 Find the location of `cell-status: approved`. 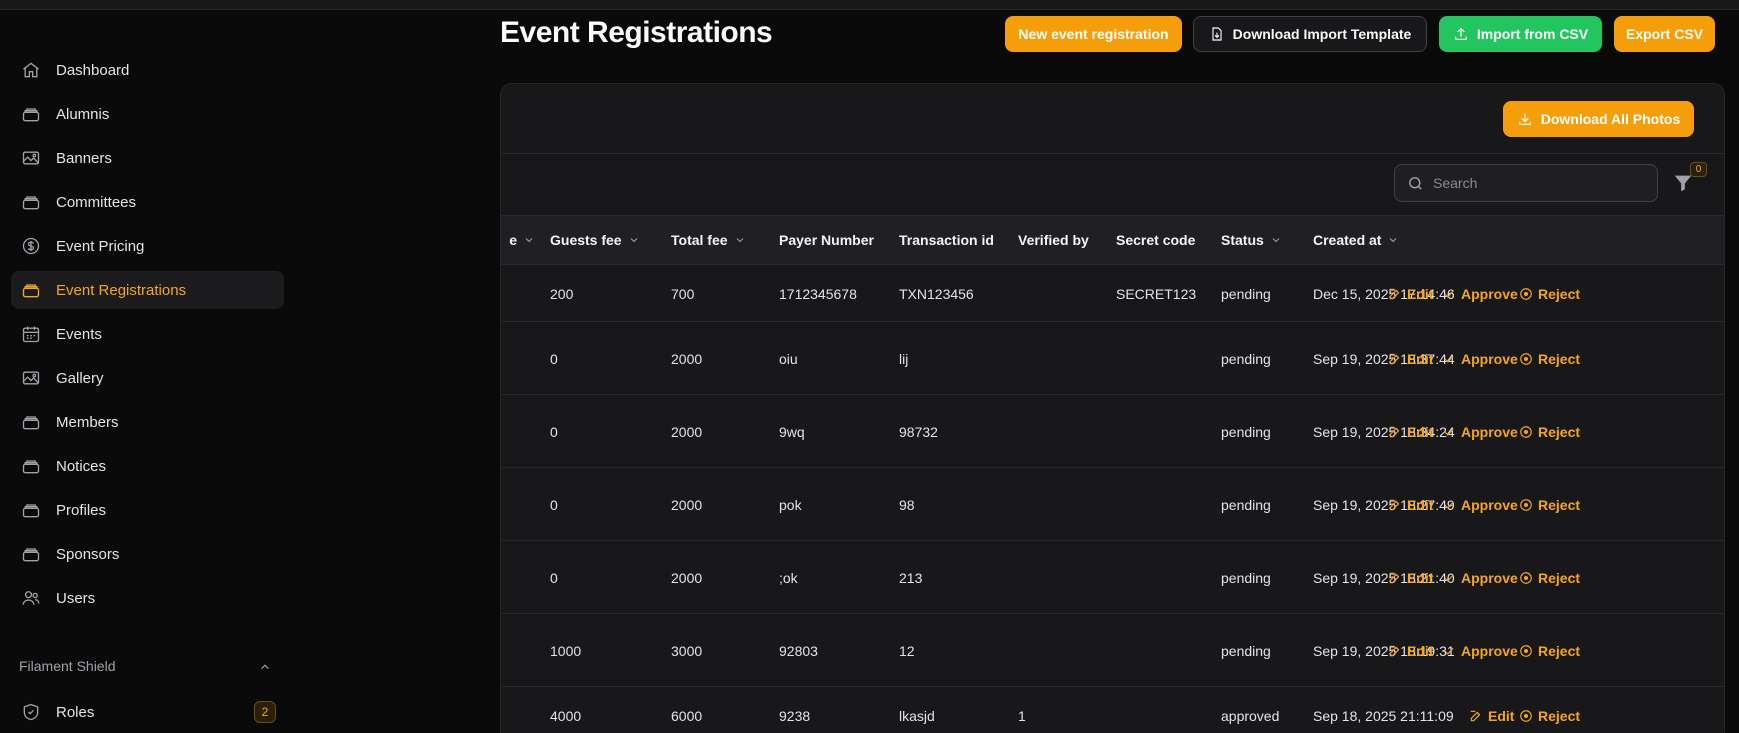

cell-status: approved is located at coordinates (1250, 716).